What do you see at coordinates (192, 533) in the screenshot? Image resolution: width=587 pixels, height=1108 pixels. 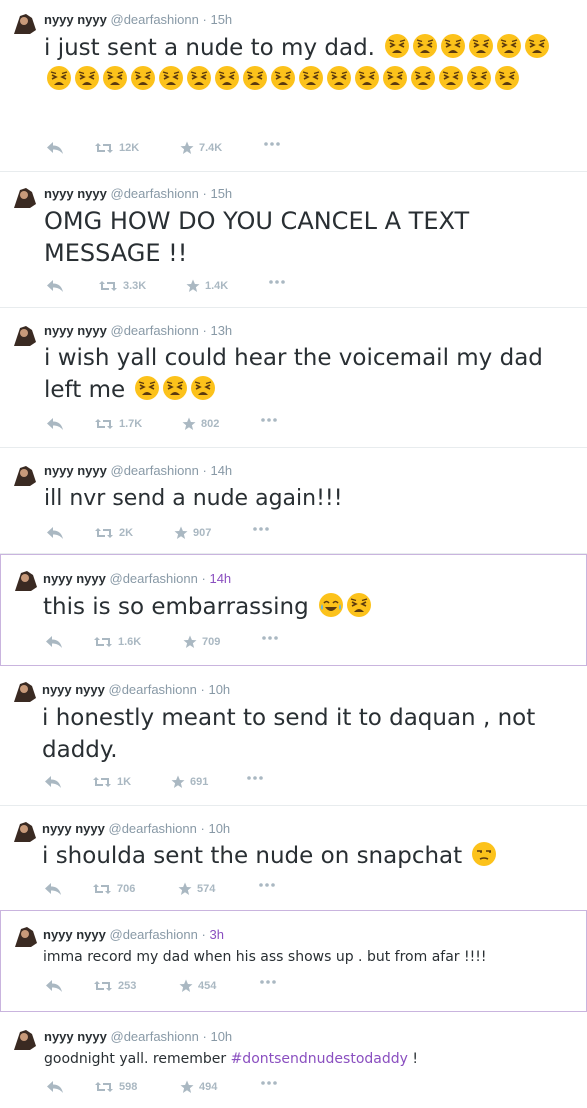 I see `favorite-button: 907` at bounding box center [192, 533].